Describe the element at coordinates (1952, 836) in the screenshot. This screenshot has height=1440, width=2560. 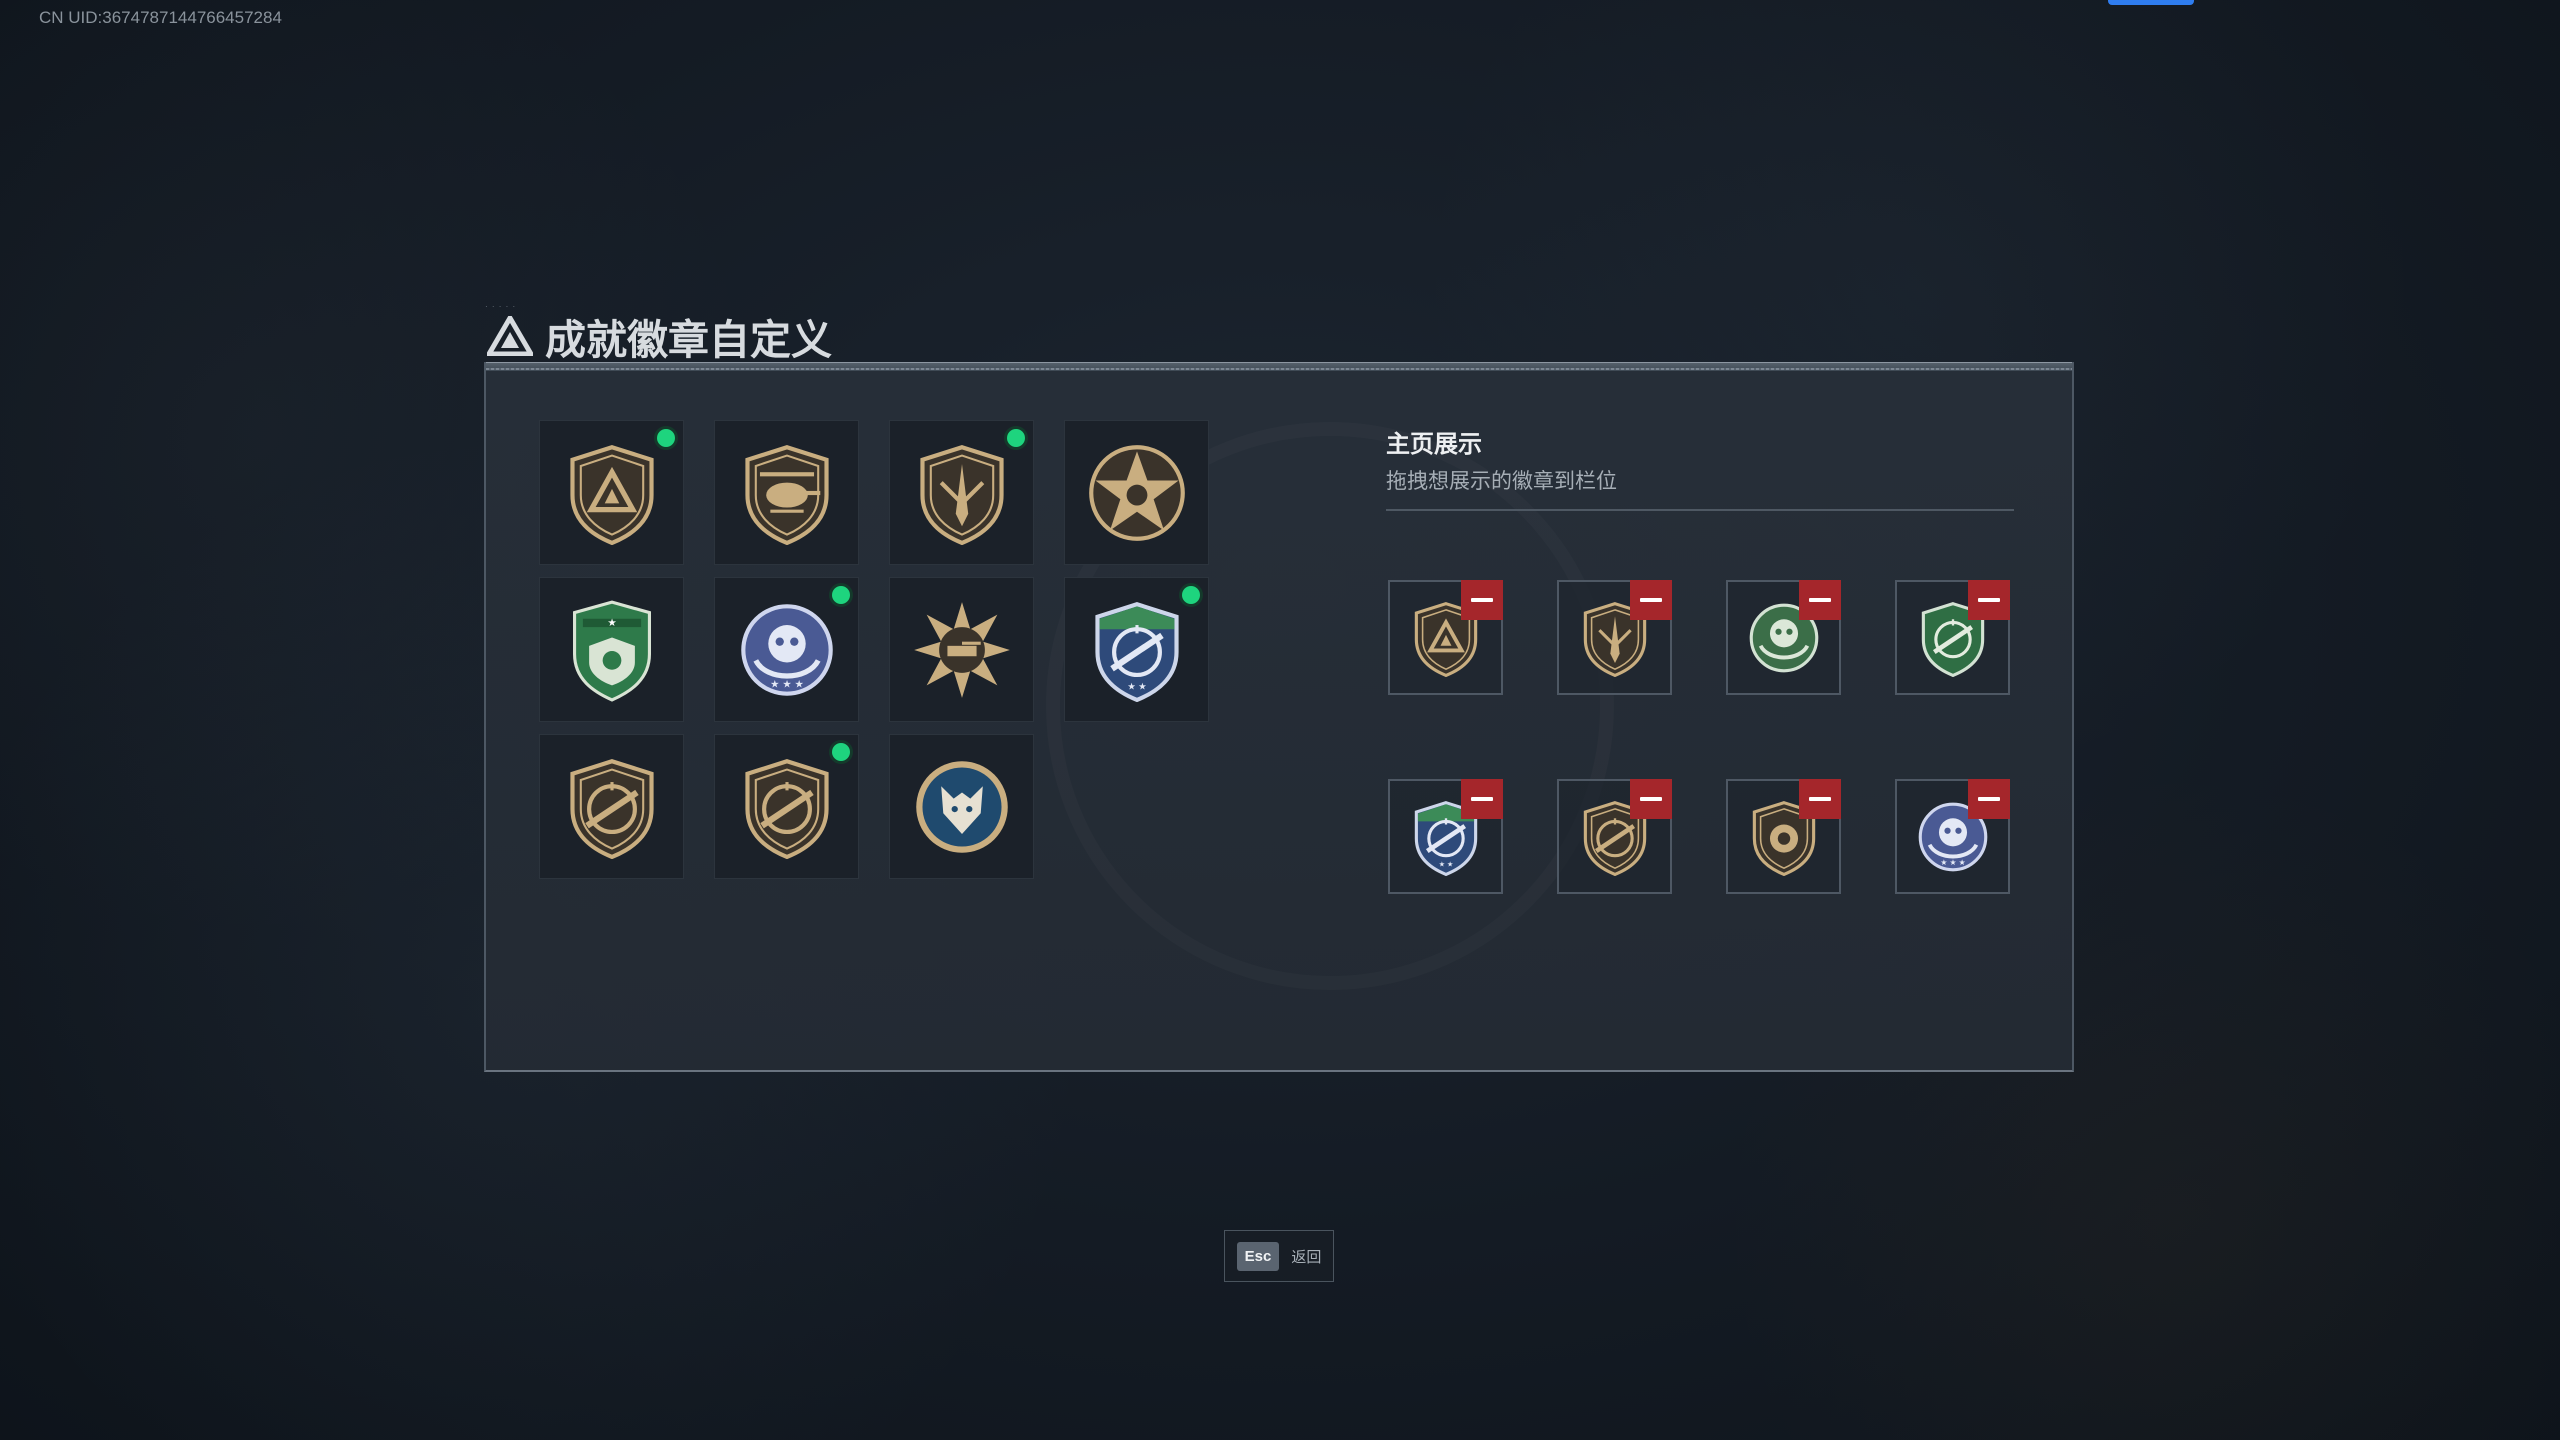
I see `showcase-slot: ★ ★ ★` at that location.